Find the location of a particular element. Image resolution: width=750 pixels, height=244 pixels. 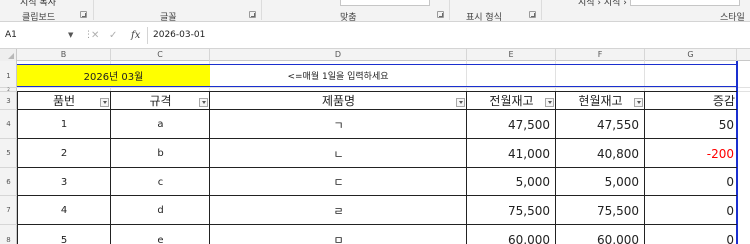

row-header-6: 6 is located at coordinates (8, 182).